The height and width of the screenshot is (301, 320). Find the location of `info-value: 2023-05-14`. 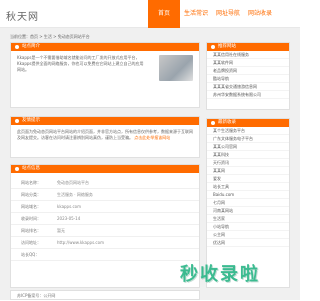

info-value: 2023-05-14 is located at coordinates (69, 218).